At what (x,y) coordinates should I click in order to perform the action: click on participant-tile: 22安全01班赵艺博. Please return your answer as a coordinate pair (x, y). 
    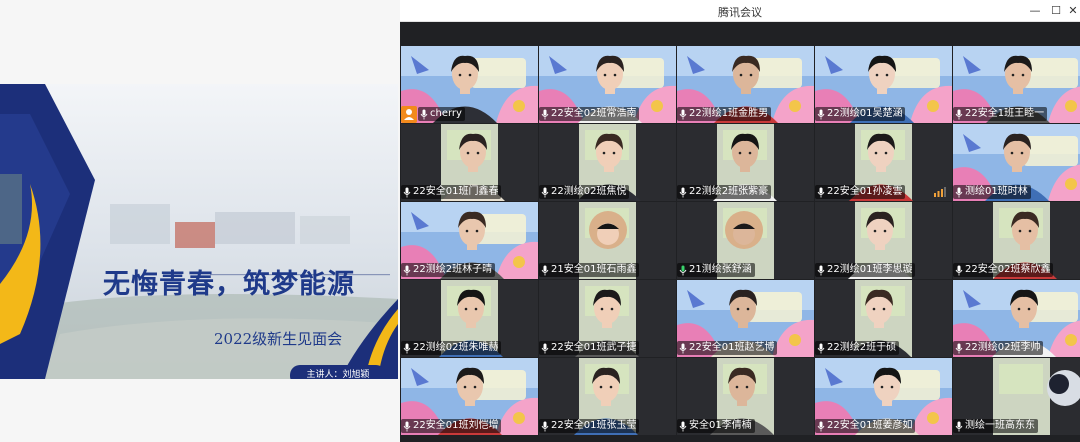
    Looking at the image, I should click on (745, 318).